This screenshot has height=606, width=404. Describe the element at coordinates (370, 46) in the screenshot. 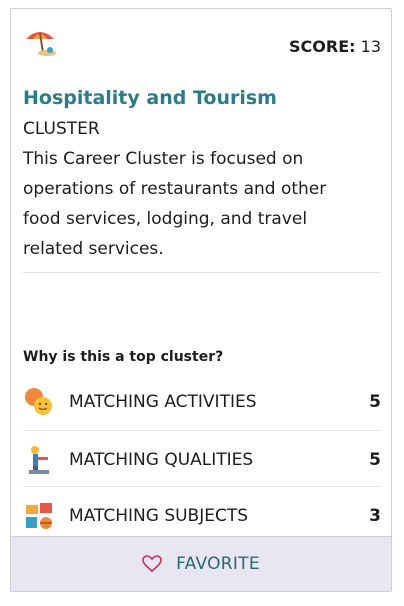

I see `score-value: 13` at that location.